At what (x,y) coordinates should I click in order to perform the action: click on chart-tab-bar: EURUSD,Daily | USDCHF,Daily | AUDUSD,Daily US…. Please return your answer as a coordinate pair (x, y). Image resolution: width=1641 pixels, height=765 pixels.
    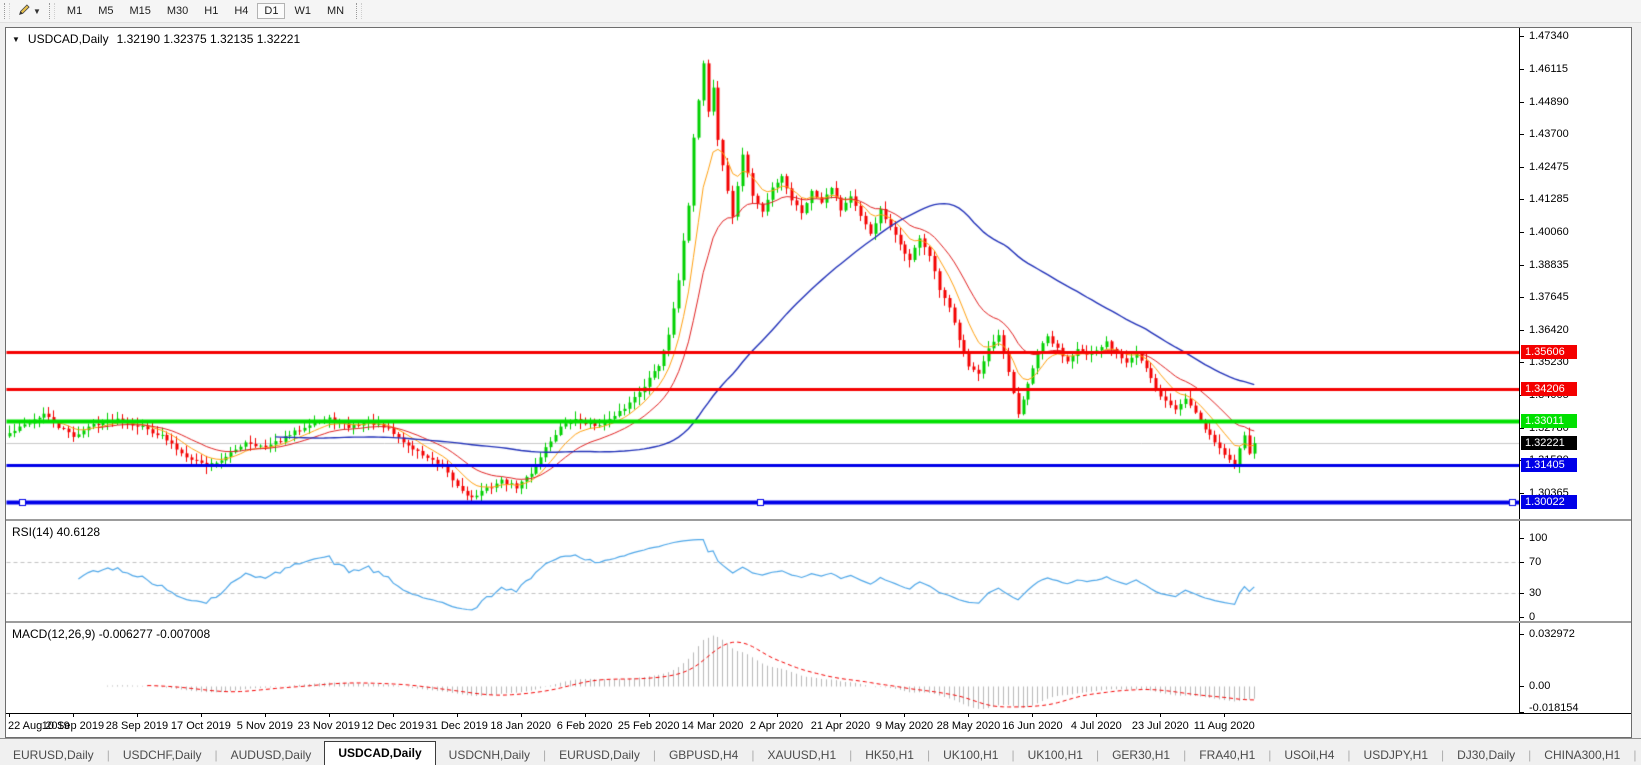
    Looking at the image, I should click on (820, 751).